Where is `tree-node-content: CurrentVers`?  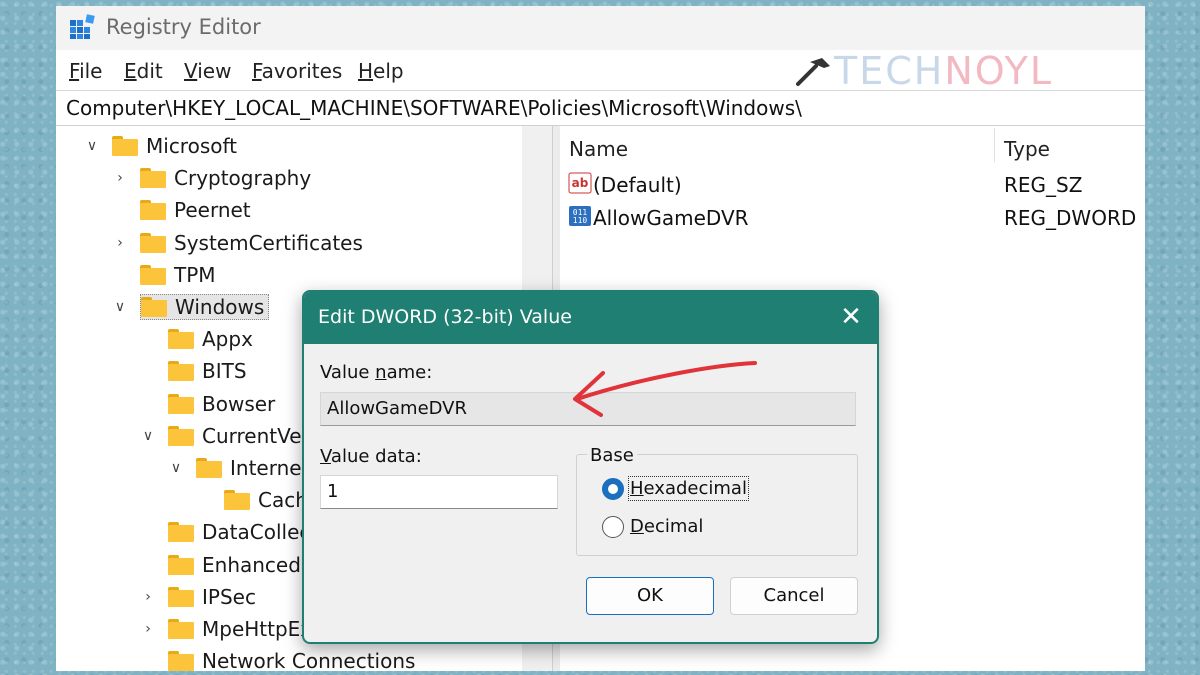 tree-node-content: CurrentVers is located at coordinates (244, 436).